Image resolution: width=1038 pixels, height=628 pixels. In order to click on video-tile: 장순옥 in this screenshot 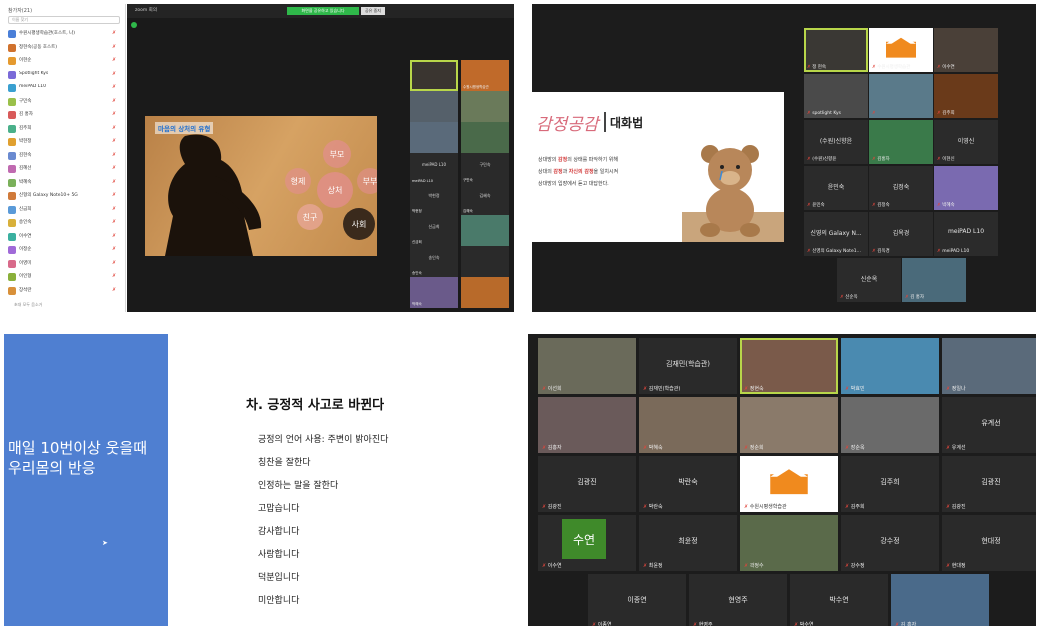, I will do `click(890, 425)`.